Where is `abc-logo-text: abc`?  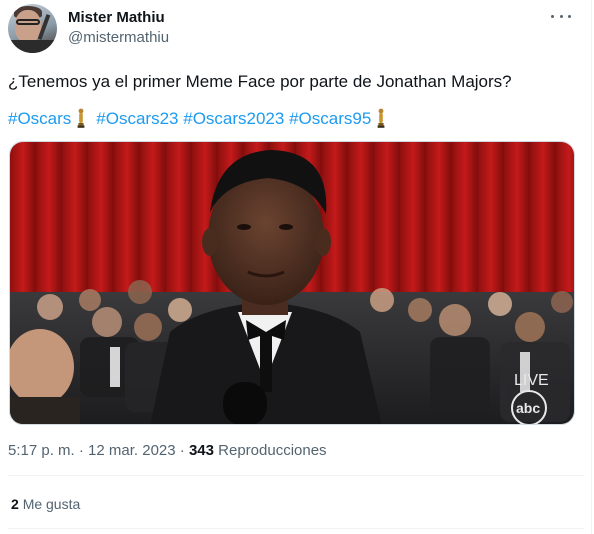 abc-logo-text: abc is located at coordinates (528, 408).